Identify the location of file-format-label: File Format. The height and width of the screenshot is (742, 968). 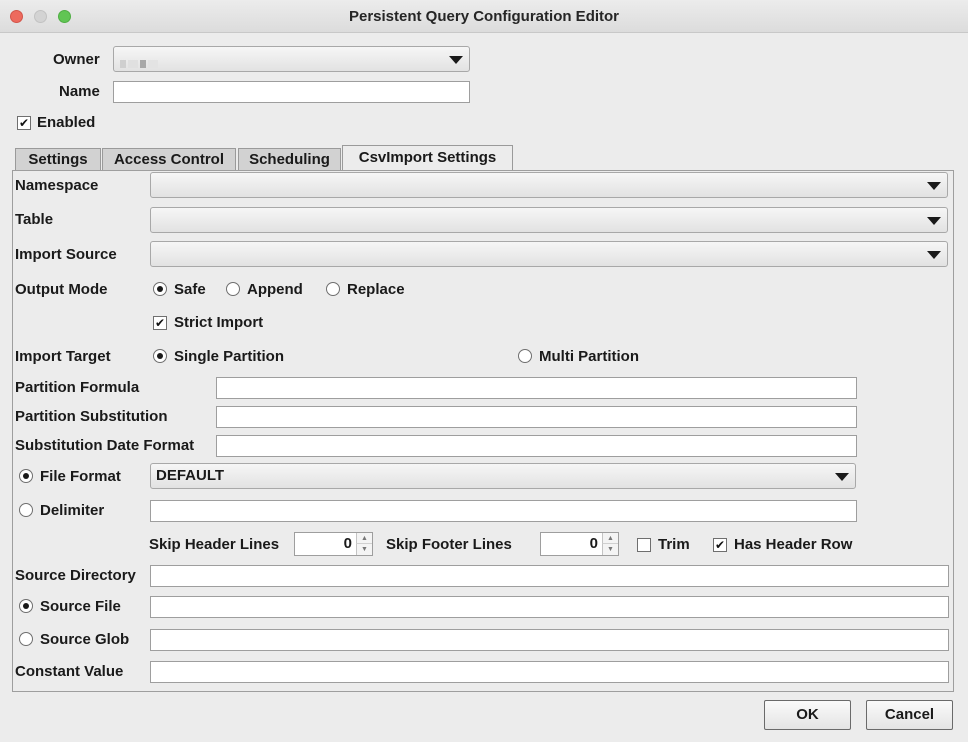
(80, 476).